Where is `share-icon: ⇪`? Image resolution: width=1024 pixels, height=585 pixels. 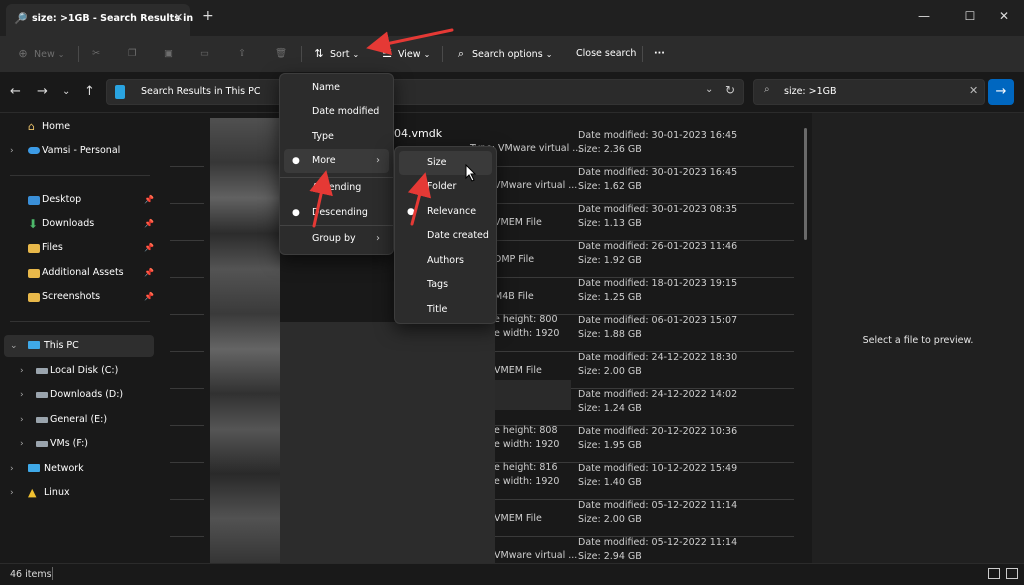 share-icon: ⇪ is located at coordinates (242, 54).